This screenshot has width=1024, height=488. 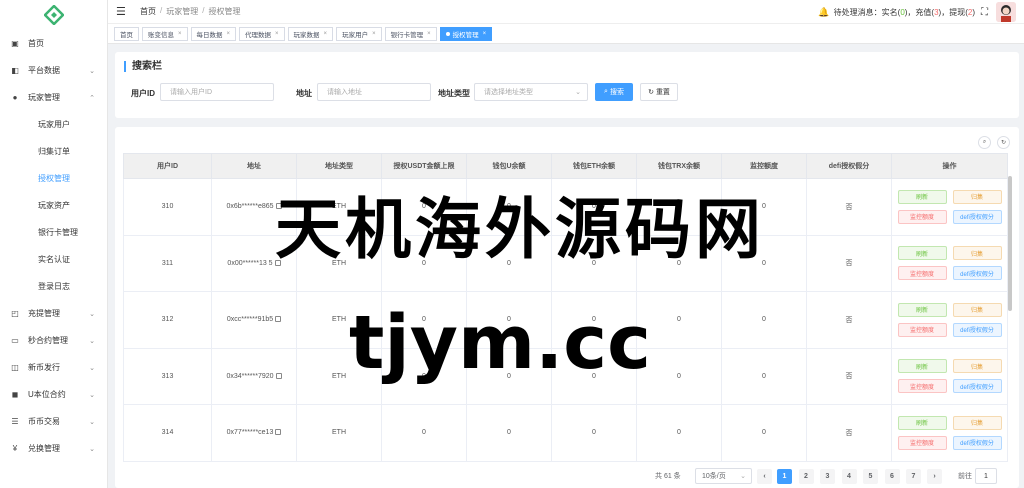 What do you see at coordinates (764, 166) in the screenshot?
I see `column-header-7: 监控额度` at bounding box center [764, 166].